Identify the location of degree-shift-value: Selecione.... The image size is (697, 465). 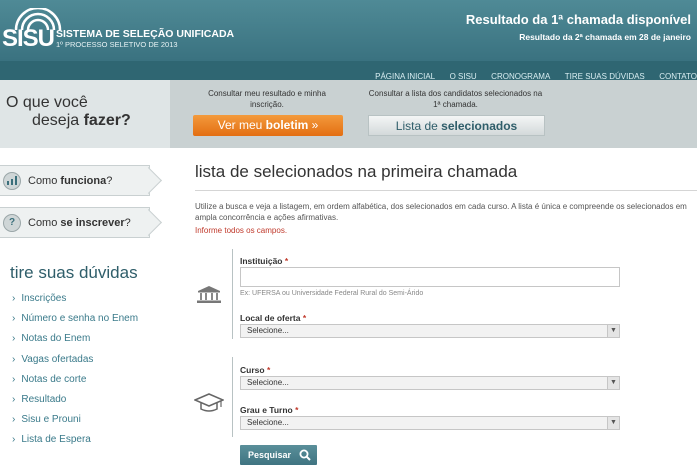
(268, 422).